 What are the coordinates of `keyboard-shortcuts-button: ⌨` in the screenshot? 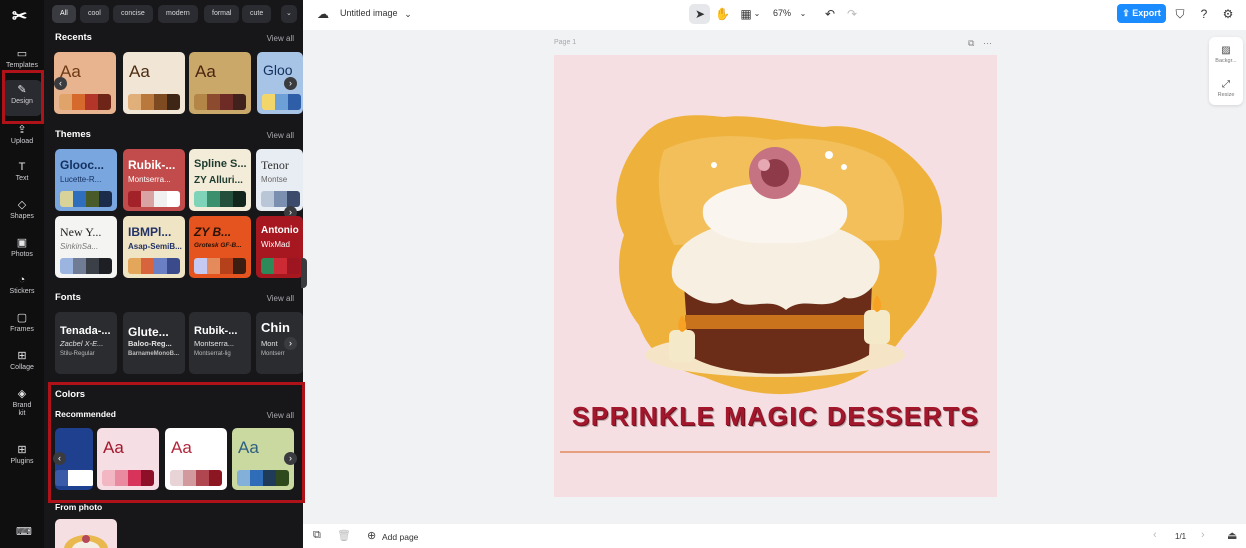 It's located at (22, 532).